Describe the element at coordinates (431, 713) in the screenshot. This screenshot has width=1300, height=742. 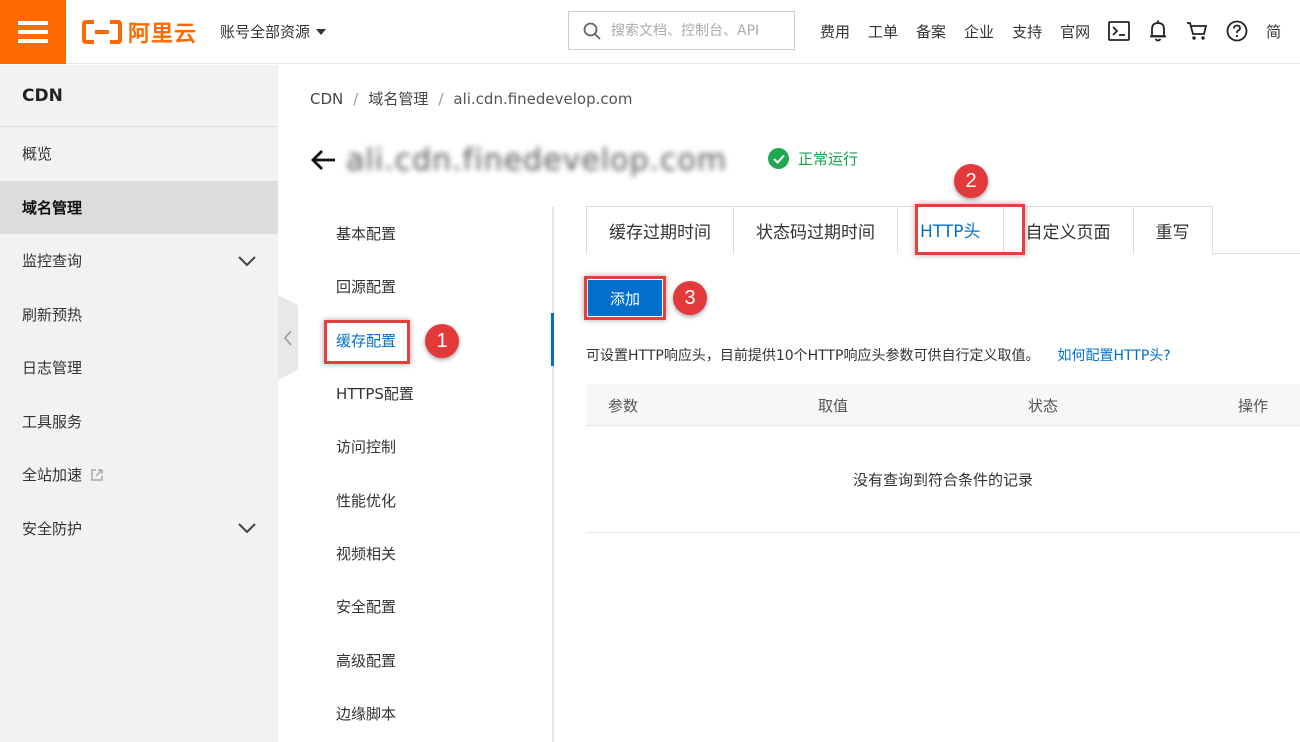
I see `subnav-edge-script: 边缘脚本` at that location.